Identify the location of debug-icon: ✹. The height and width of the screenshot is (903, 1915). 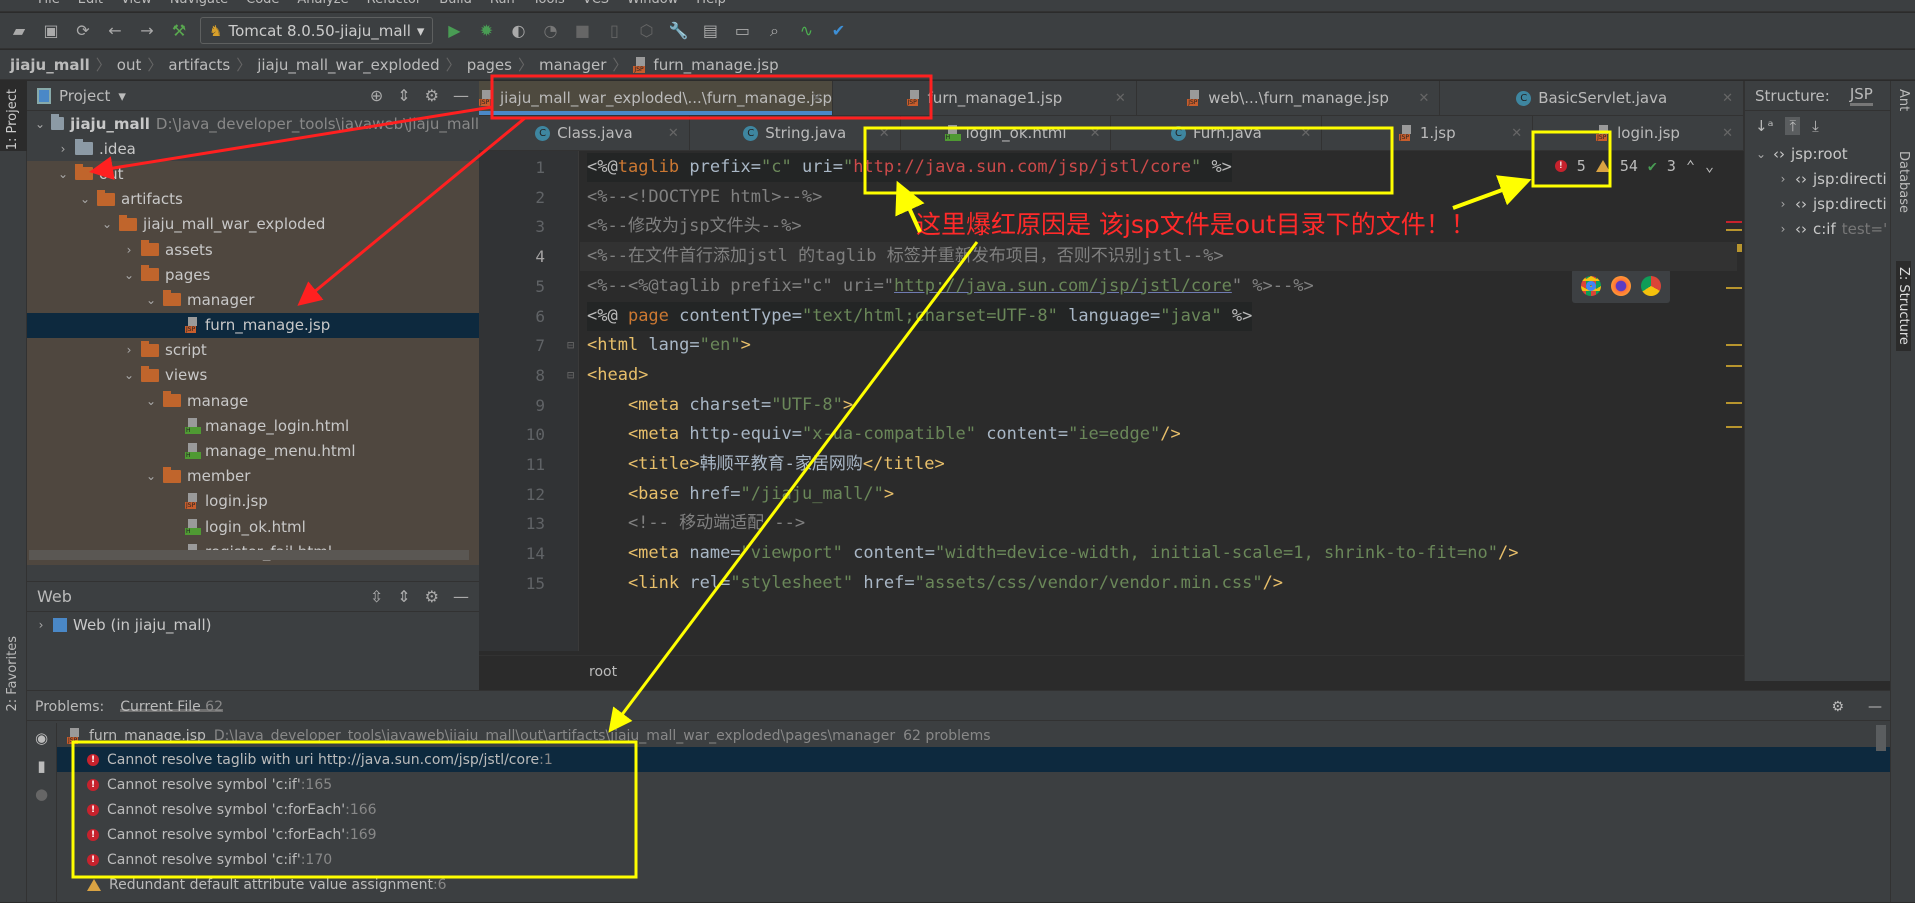
(486, 31).